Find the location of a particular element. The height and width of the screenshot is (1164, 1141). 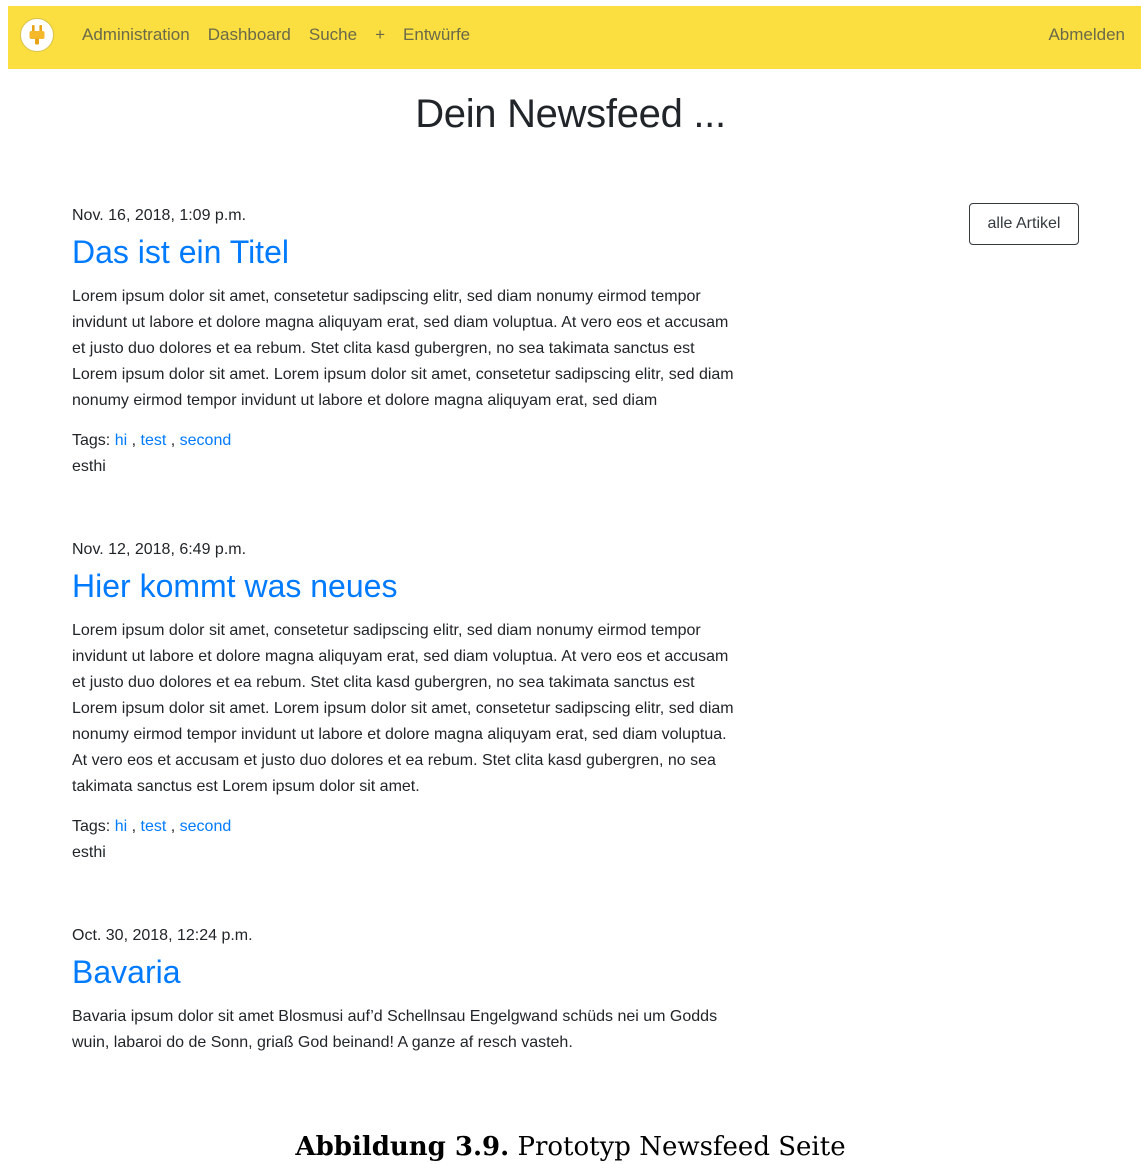

figure-caption-label: Abbildung 3.9. is located at coordinates (402, 1147).